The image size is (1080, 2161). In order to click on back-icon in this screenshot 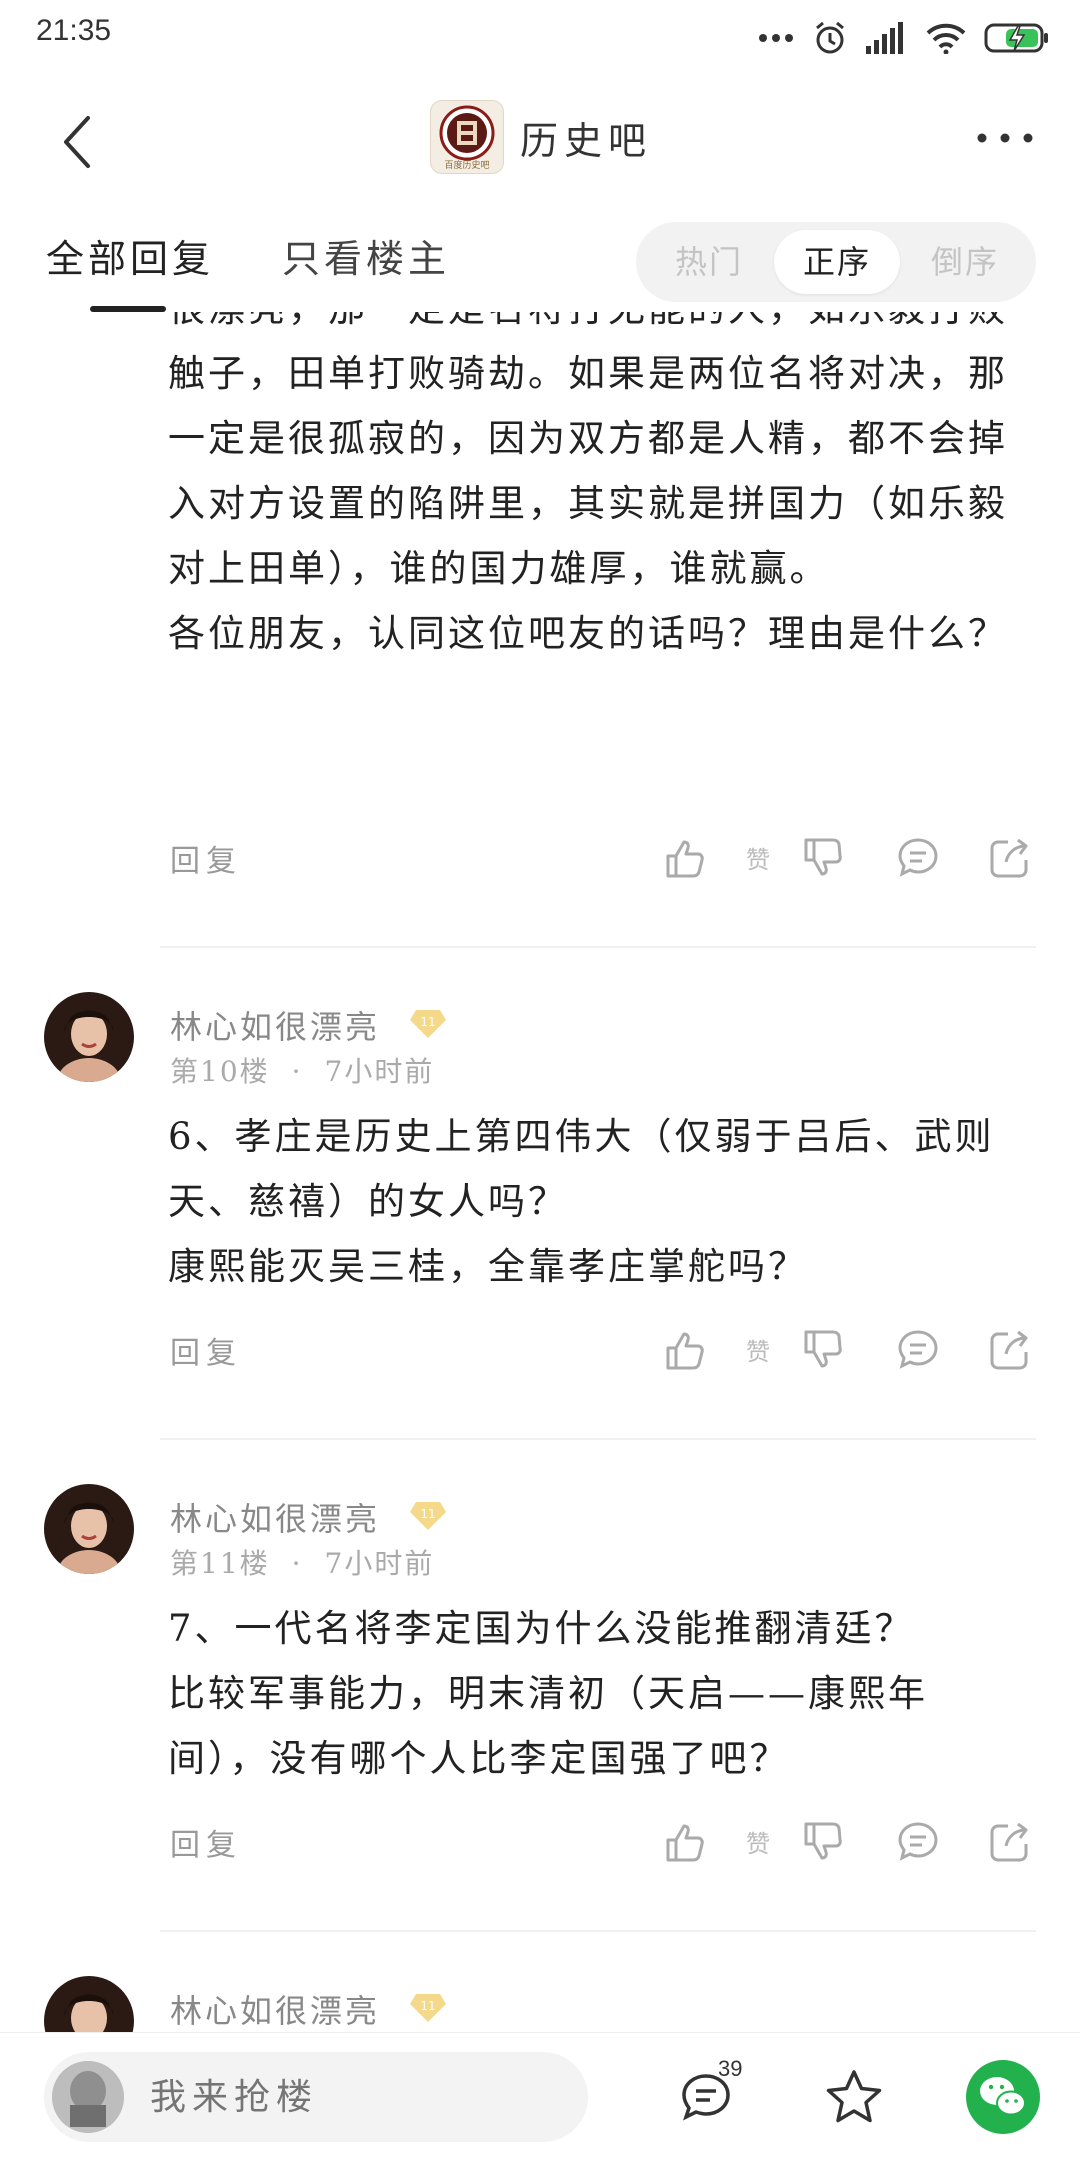, I will do `click(78, 142)`.